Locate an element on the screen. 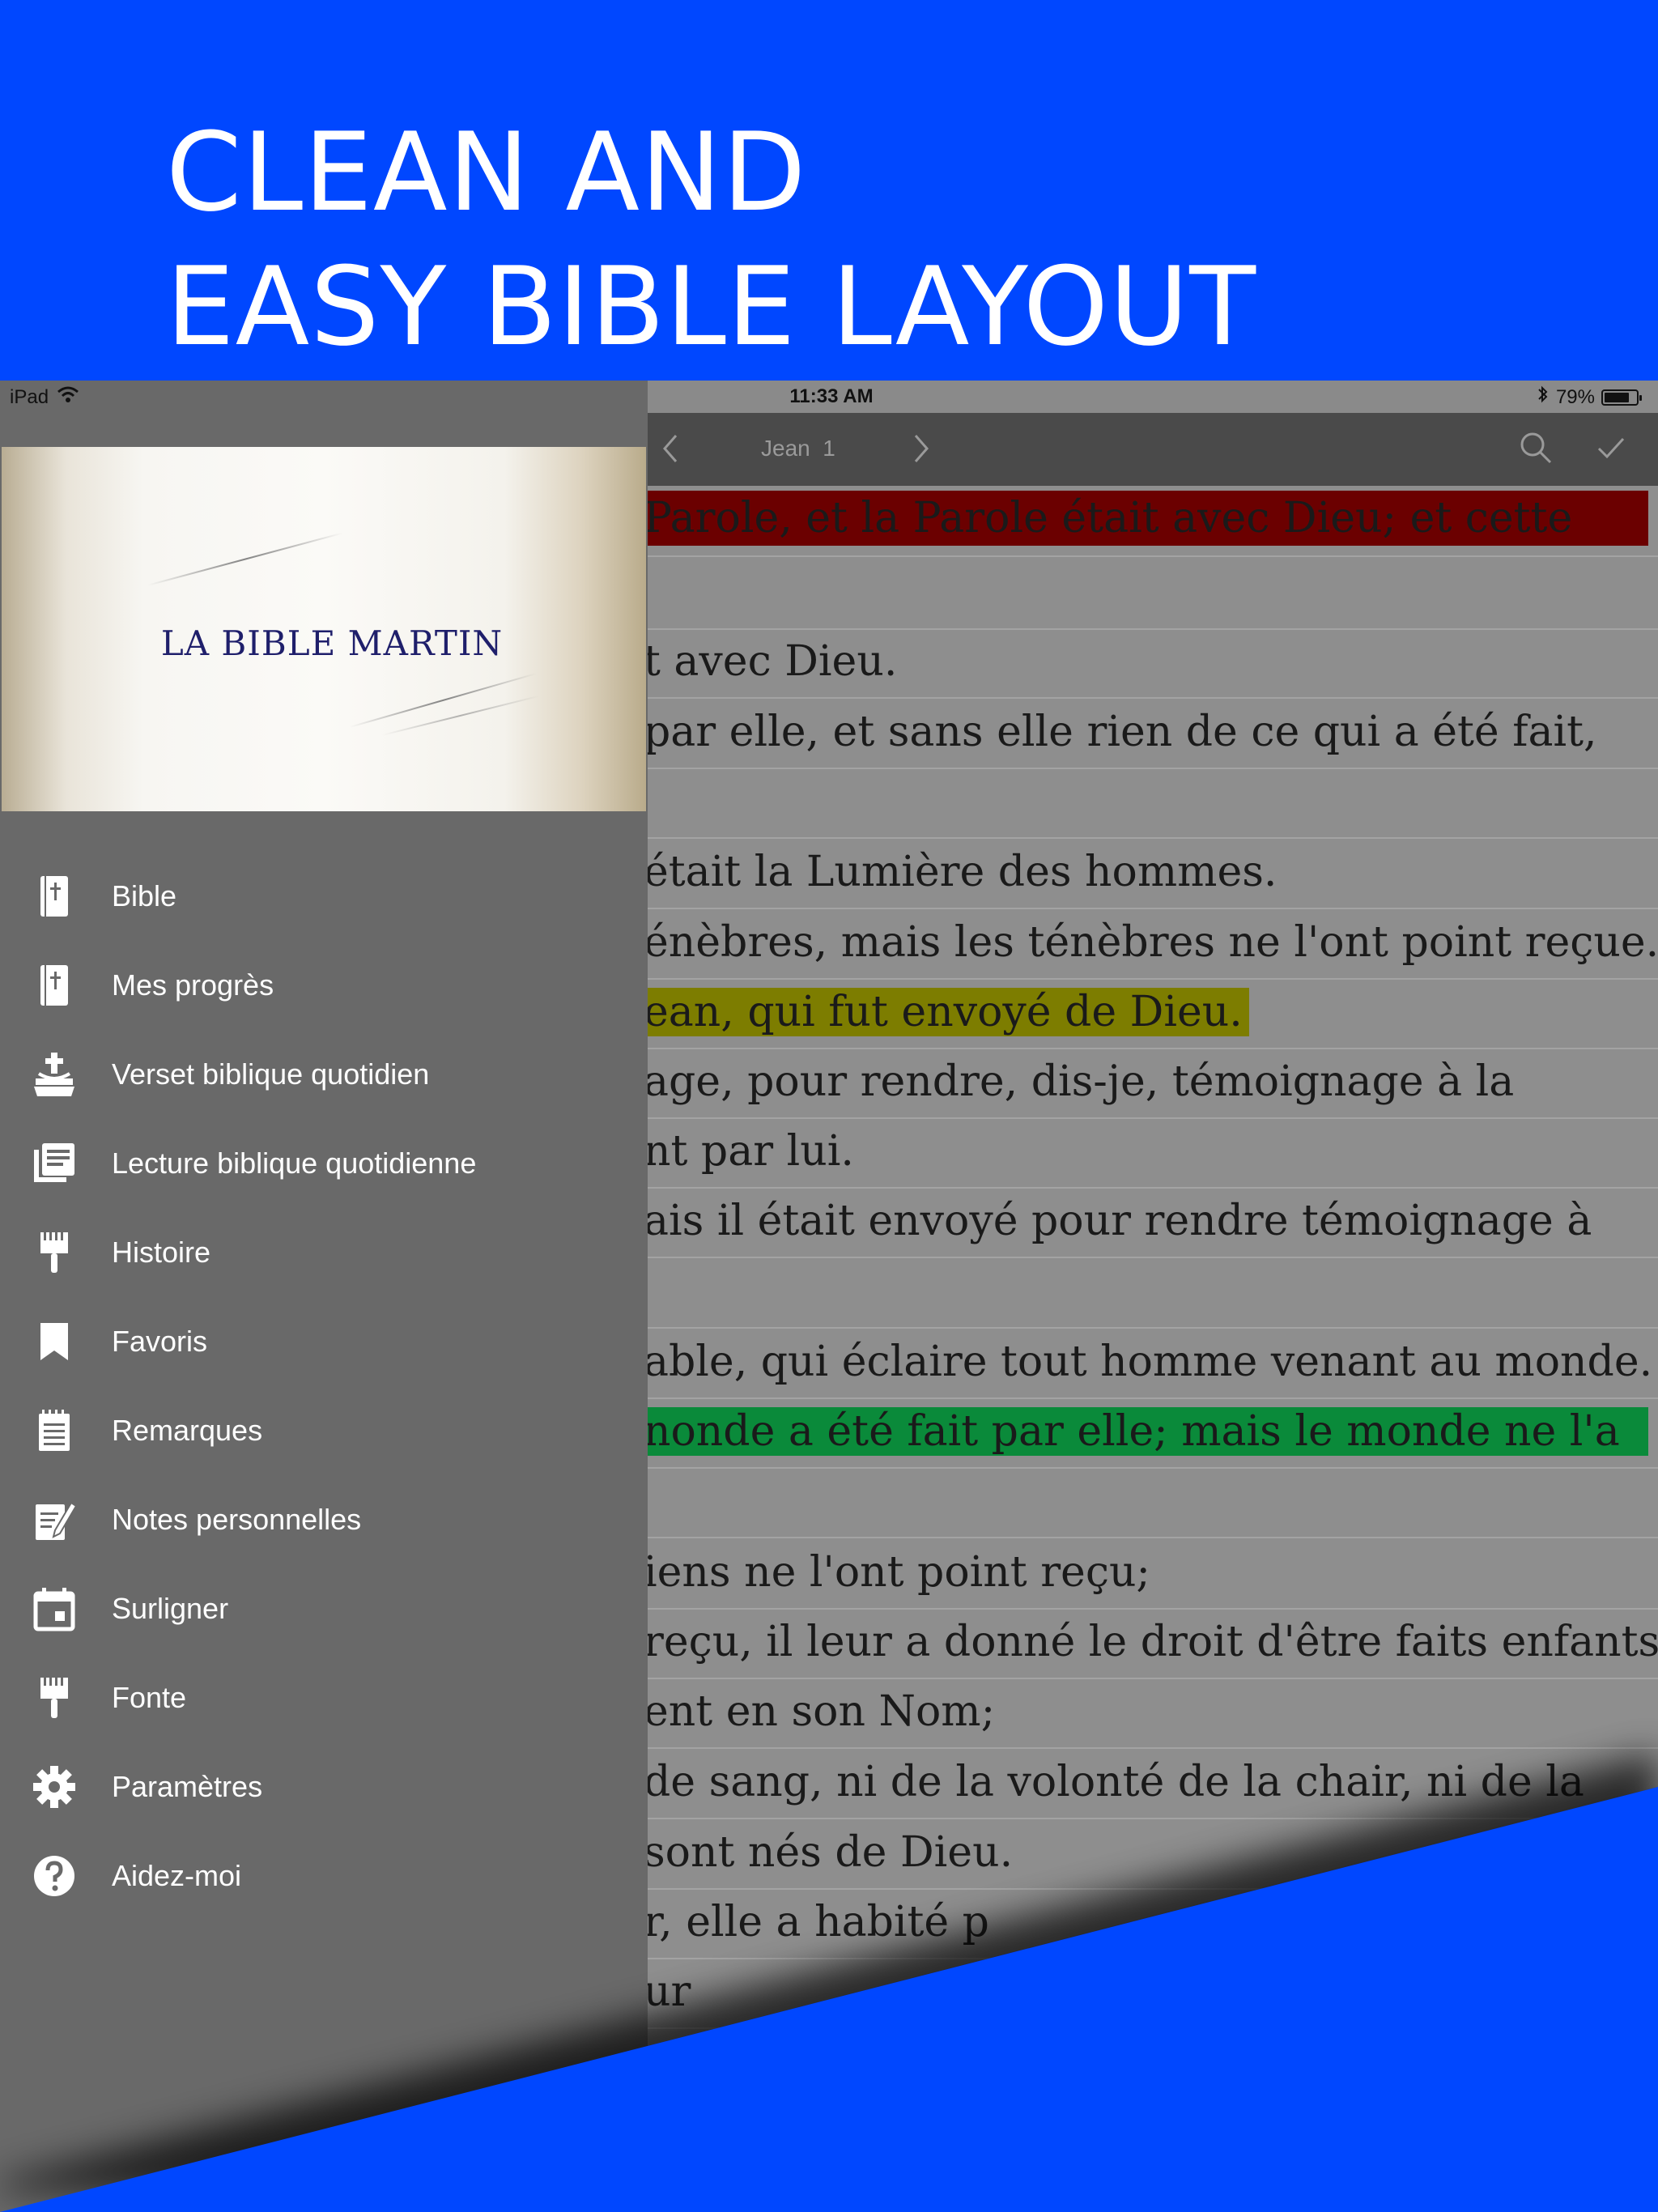  checkmark-icon is located at coordinates (1611, 450).